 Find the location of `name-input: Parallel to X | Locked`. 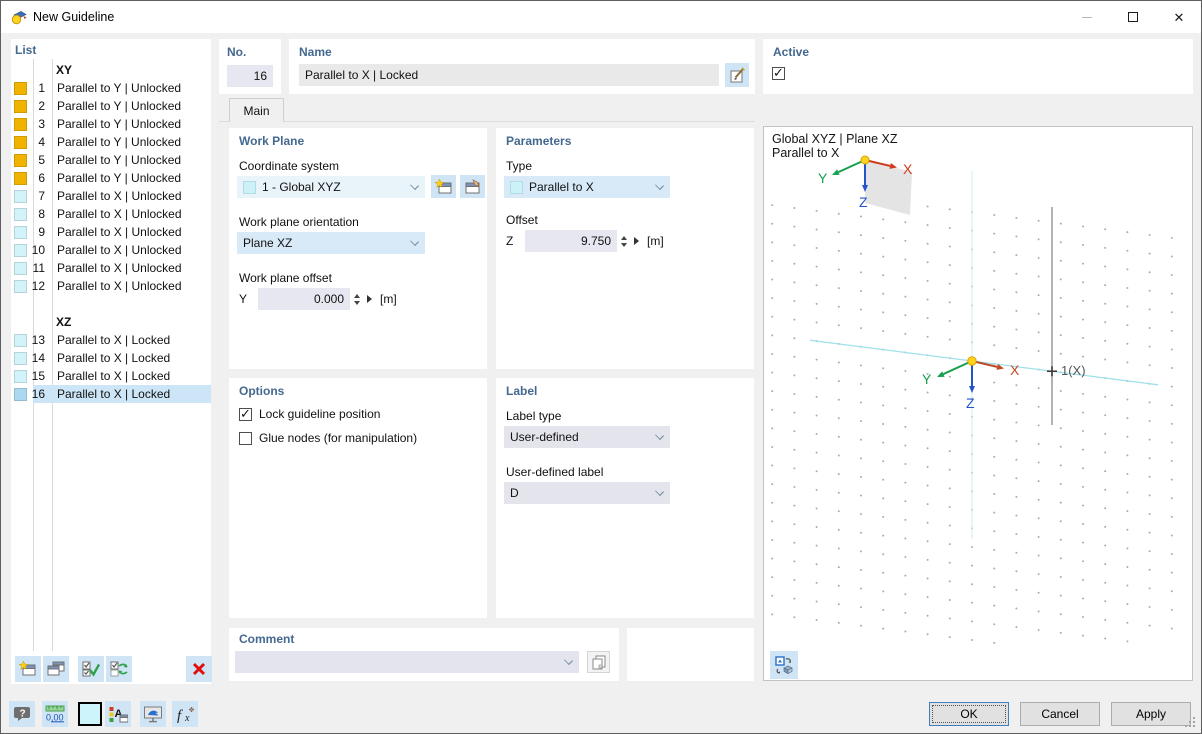

name-input: Parallel to X | Locked is located at coordinates (509, 75).